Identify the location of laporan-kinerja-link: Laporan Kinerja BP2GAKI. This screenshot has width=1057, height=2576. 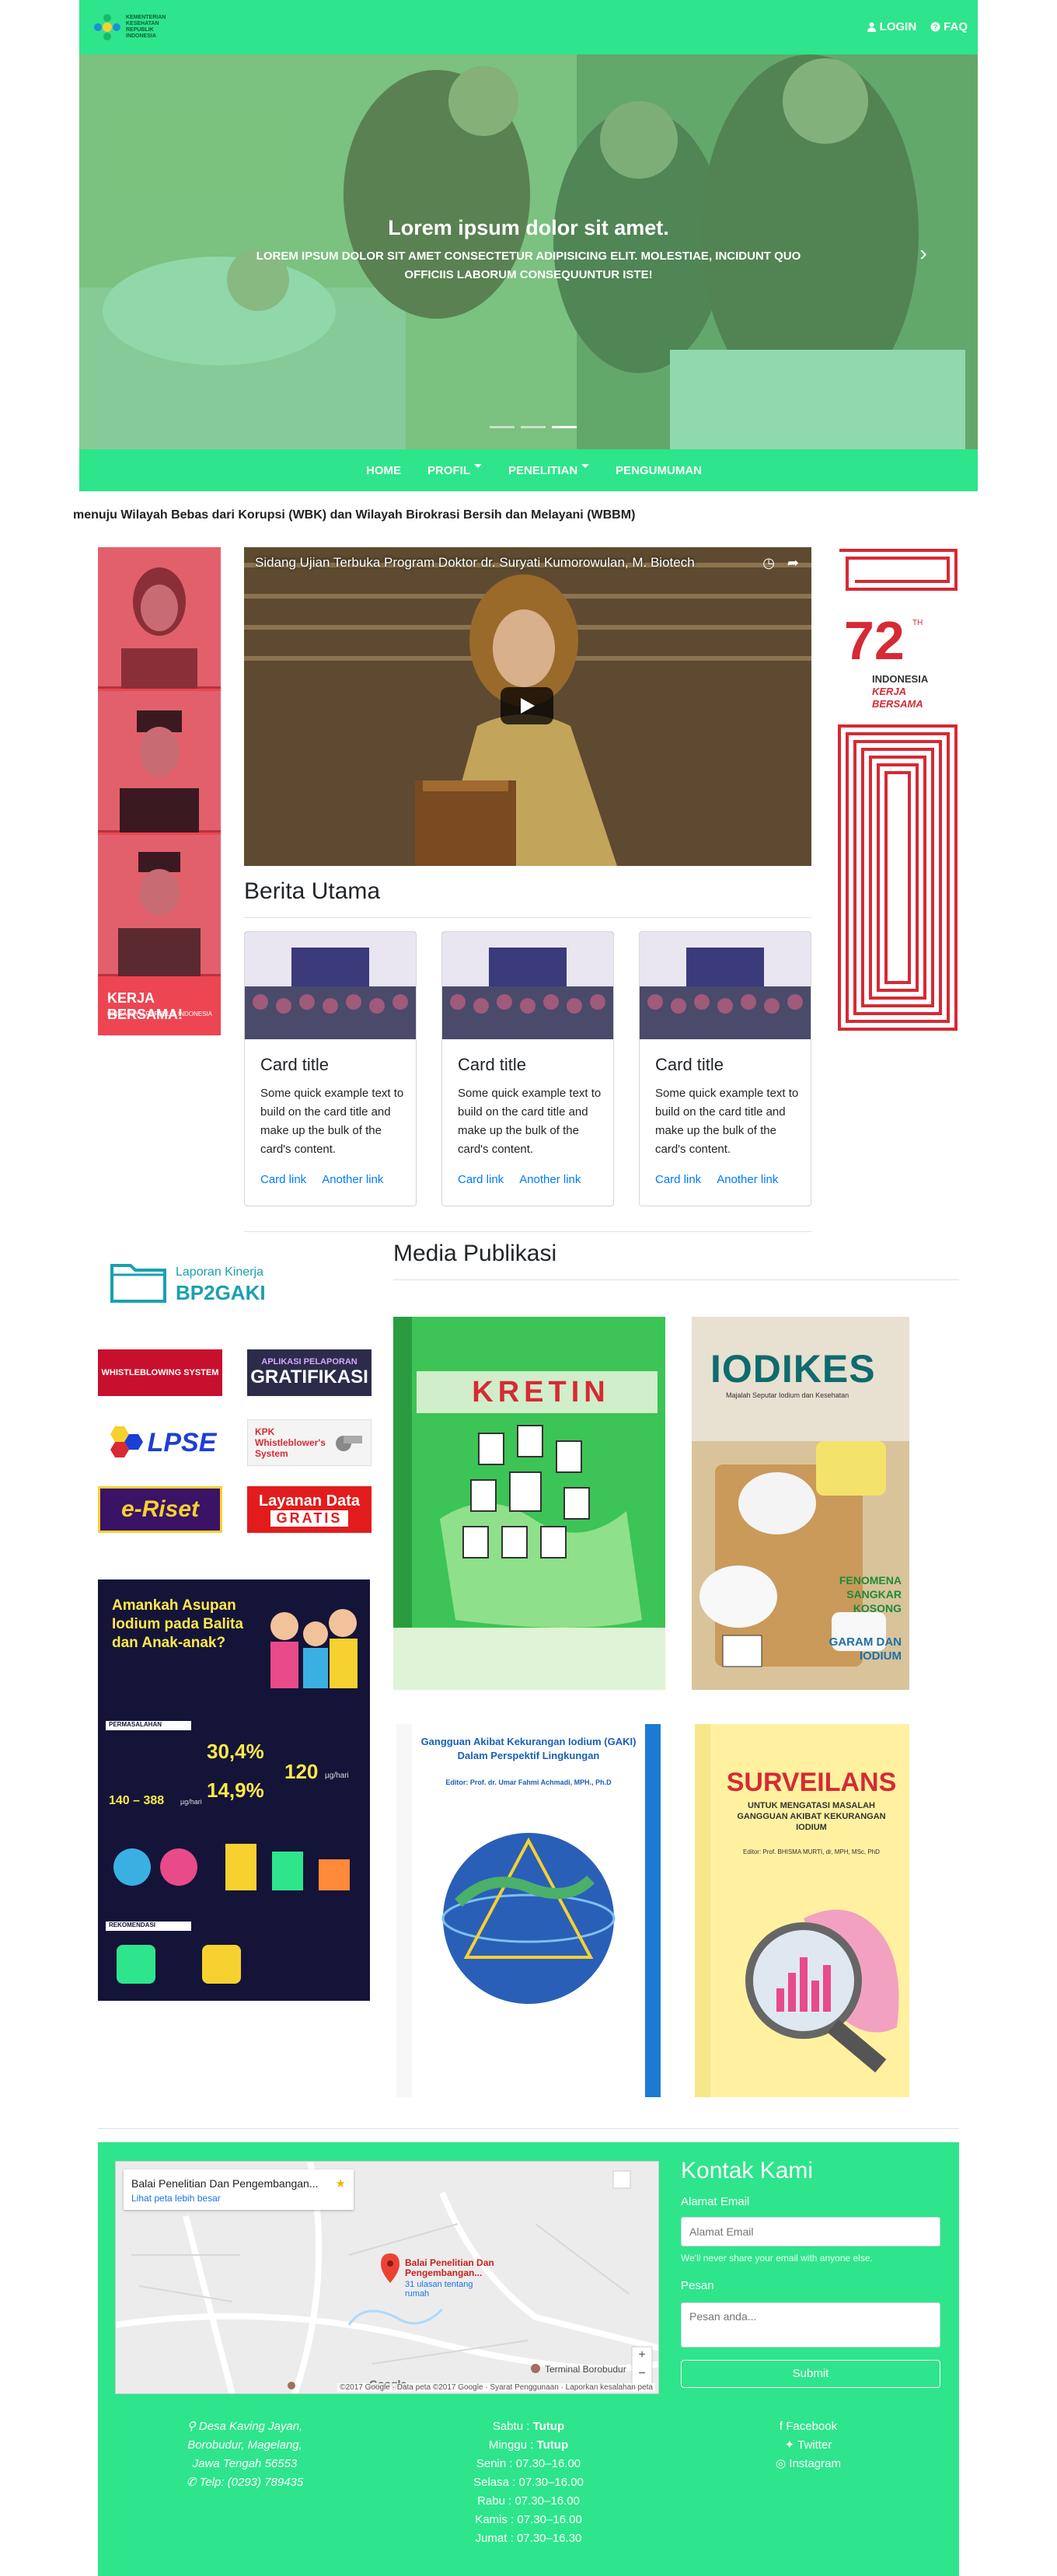
(199, 1283).